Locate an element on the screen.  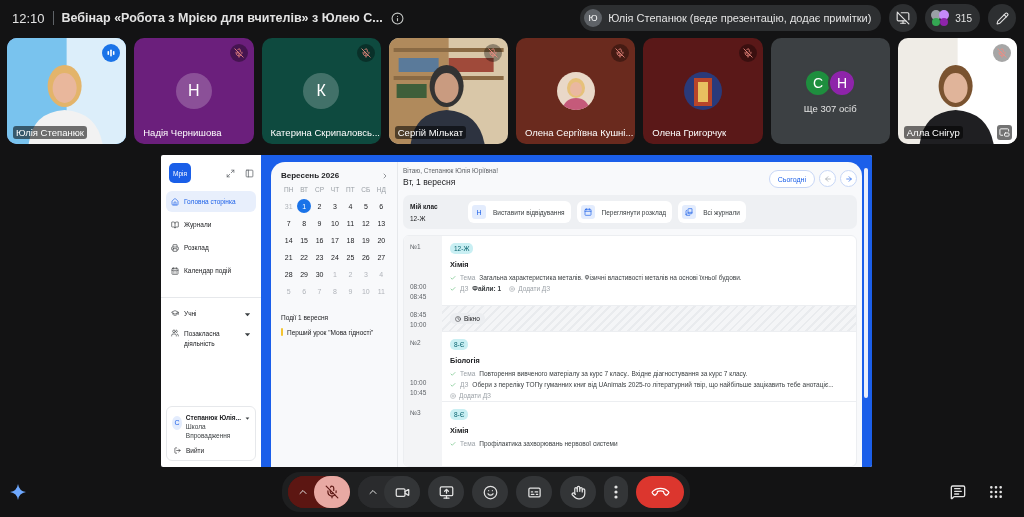
participant-name: Надія Чернишова is located at coordinates (182, 132).